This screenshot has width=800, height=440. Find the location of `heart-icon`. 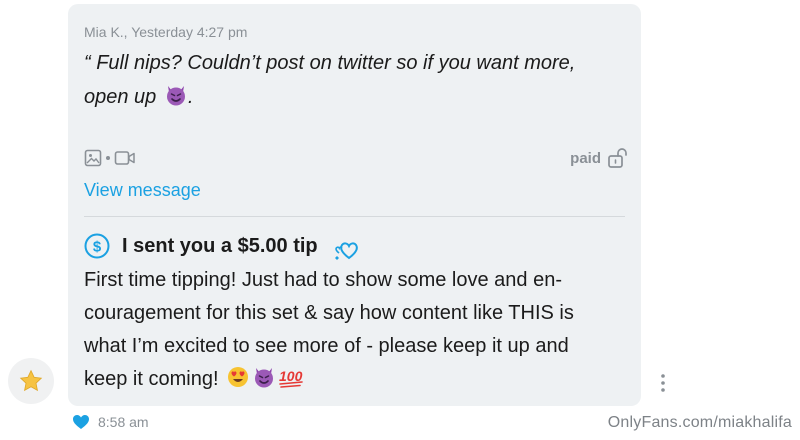

heart-icon is located at coordinates (81, 422).